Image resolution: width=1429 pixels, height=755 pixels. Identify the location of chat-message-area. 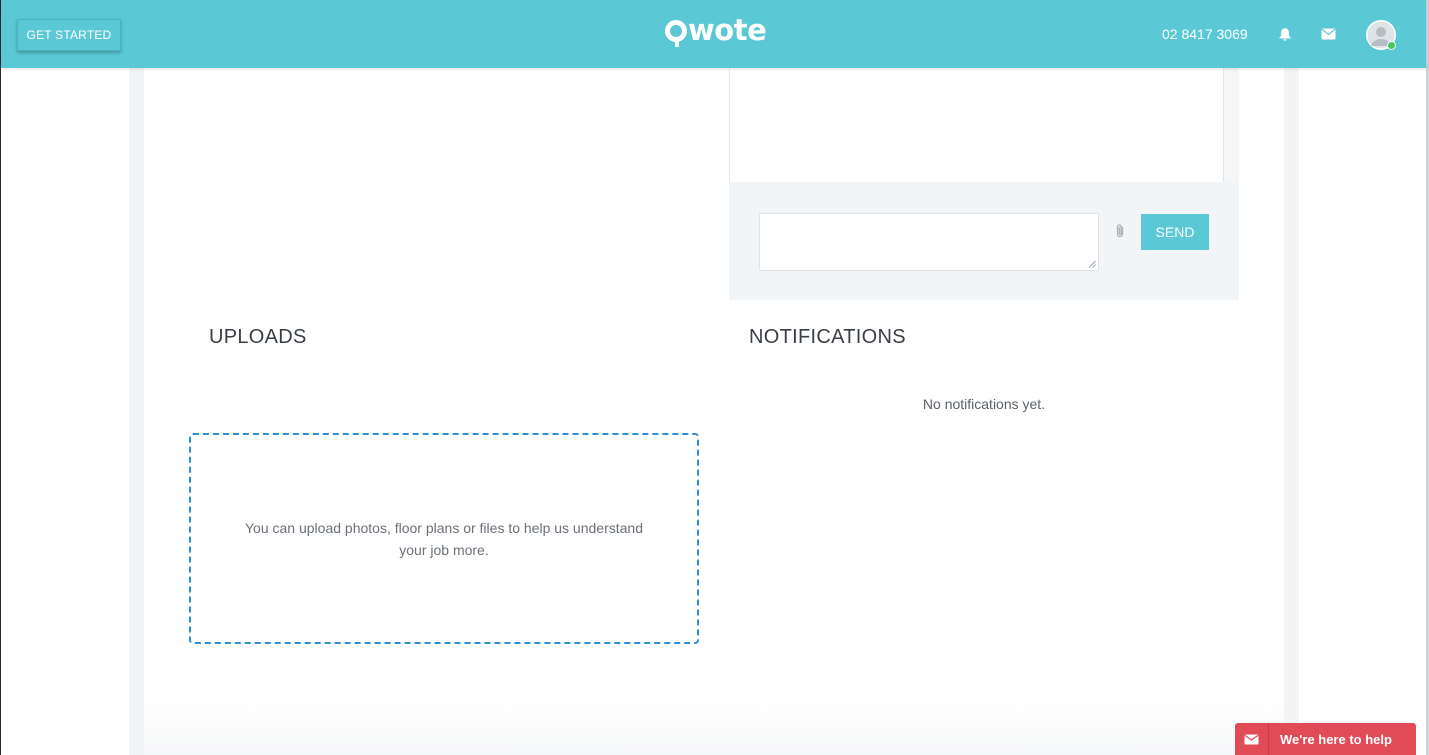
(976, 125).